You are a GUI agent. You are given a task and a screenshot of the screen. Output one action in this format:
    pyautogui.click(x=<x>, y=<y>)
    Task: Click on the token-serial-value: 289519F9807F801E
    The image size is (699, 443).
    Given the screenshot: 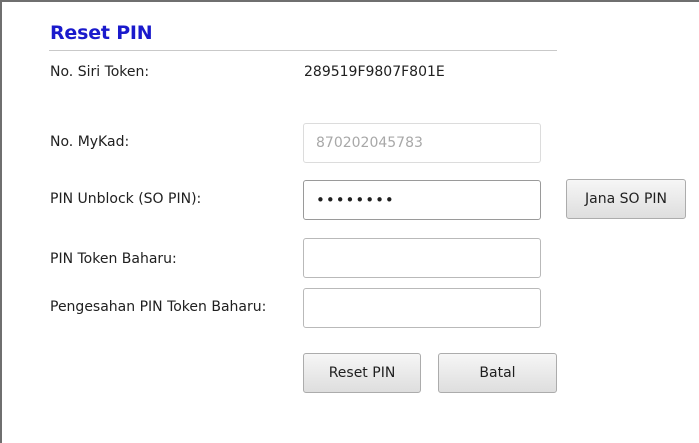 What is the action you would take?
    pyautogui.click(x=374, y=72)
    